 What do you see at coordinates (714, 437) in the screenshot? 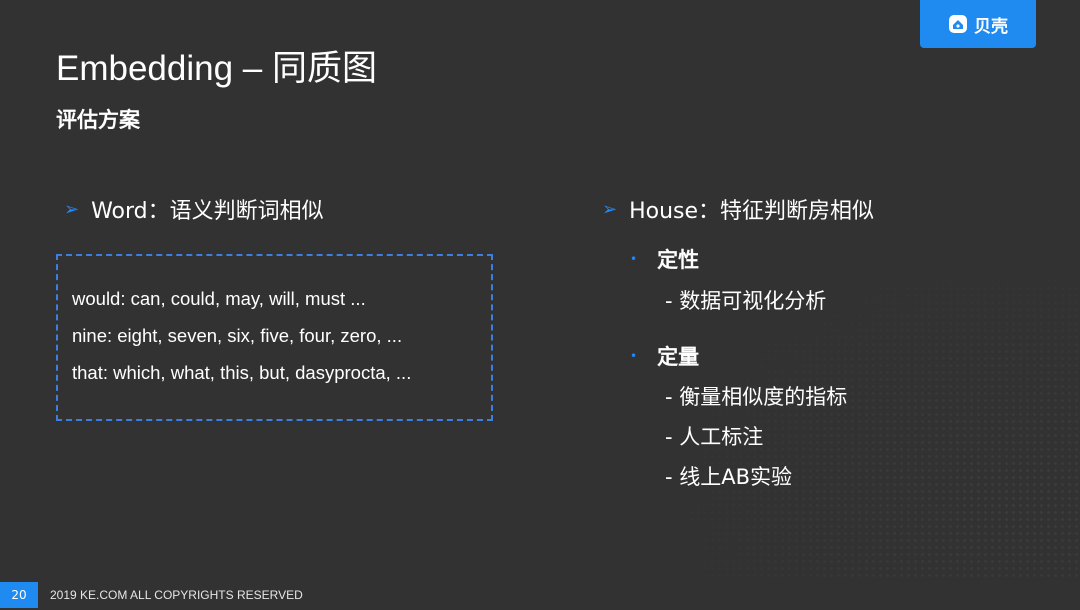
I see `quantitative-item: - 人工标注` at bounding box center [714, 437].